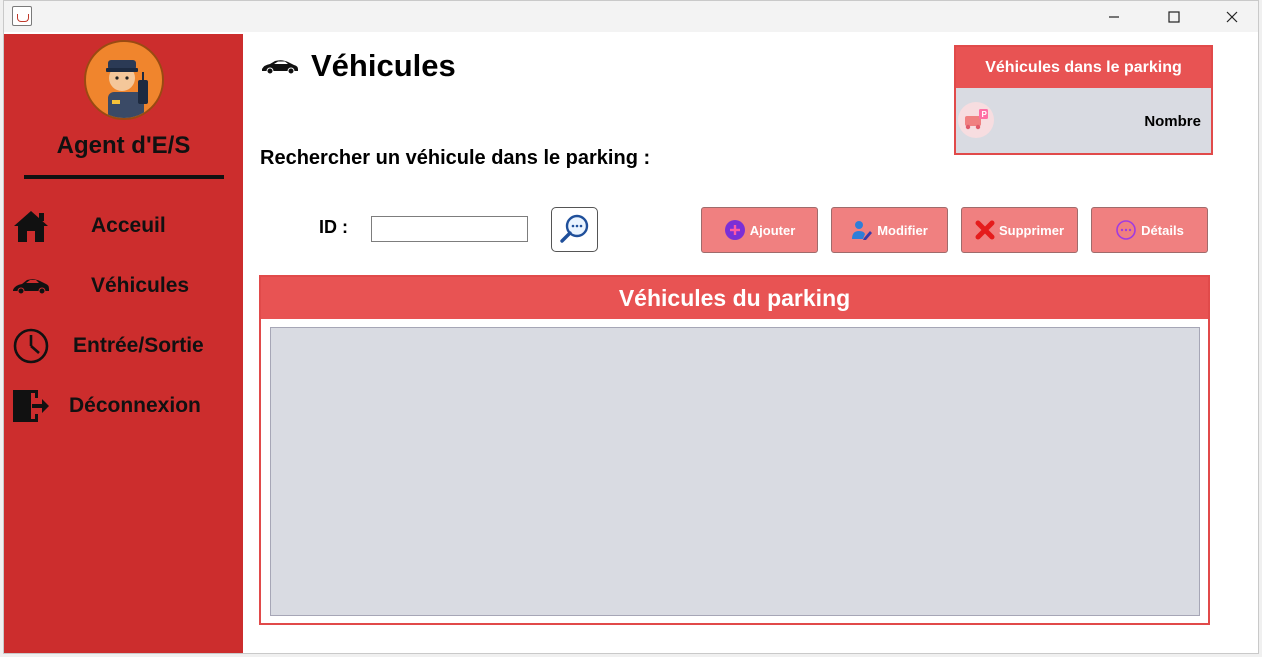 The width and height of the screenshot is (1262, 657). I want to click on add-button: Ajouter, so click(759, 230).